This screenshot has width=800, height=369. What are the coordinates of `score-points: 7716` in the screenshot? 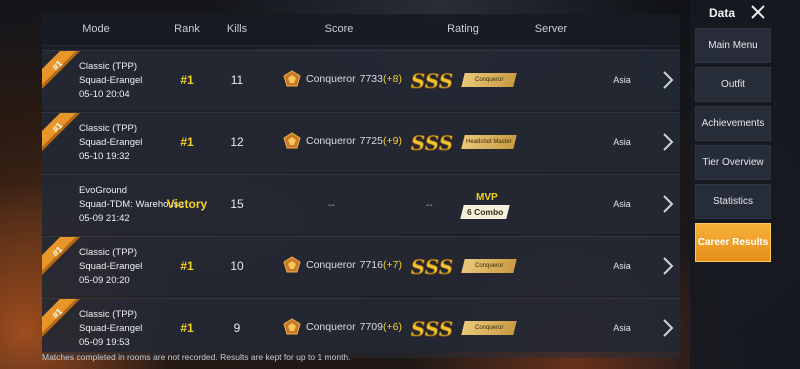 It's located at (371, 265).